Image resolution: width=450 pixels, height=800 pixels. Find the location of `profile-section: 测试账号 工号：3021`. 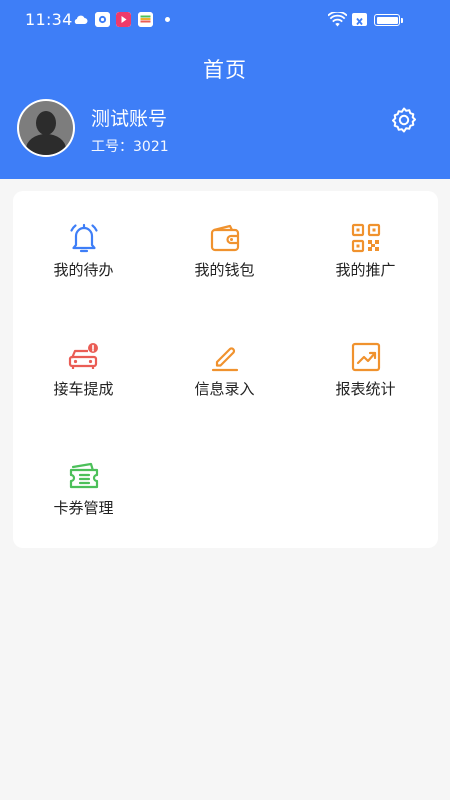

profile-section: 测试账号 工号：3021 is located at coordinates (225, 137).